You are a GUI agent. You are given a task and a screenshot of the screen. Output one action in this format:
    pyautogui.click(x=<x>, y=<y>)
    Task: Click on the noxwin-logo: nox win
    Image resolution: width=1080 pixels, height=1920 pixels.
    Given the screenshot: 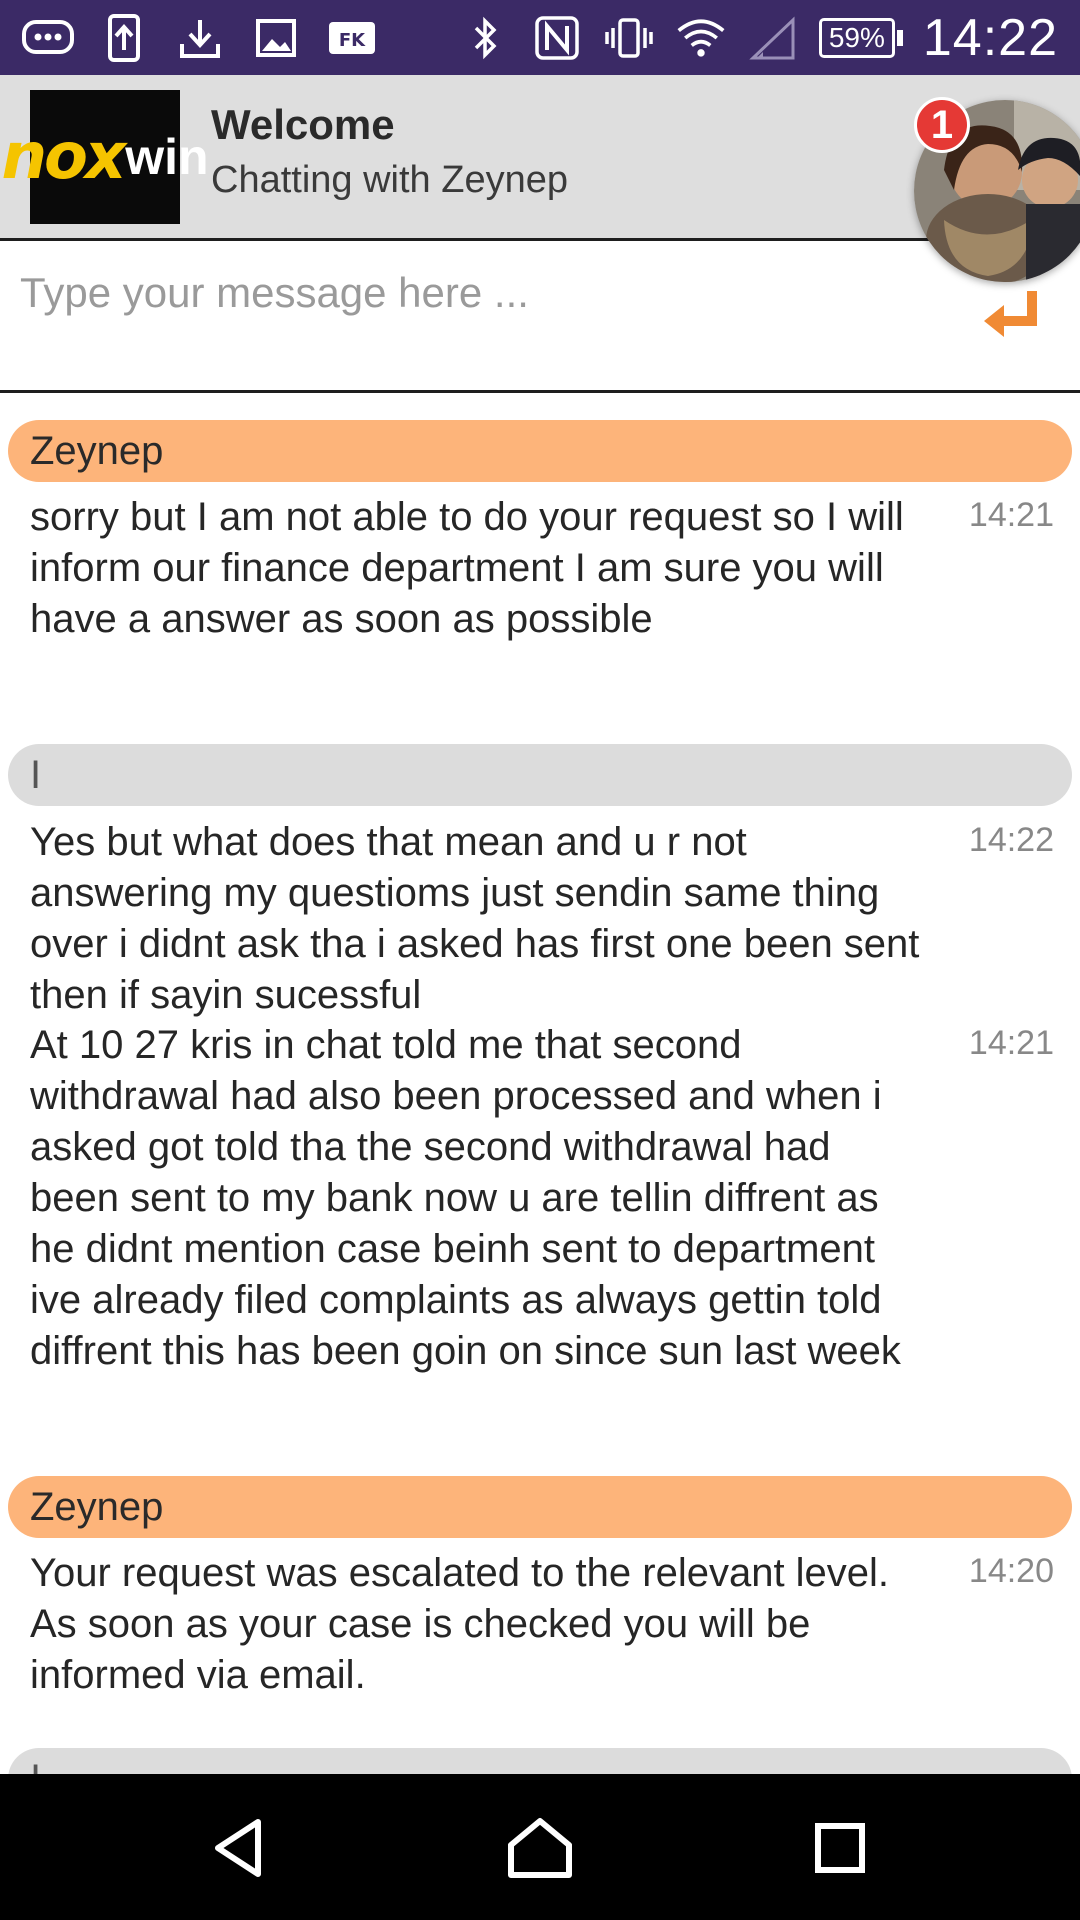 What is the action you would take?
    pyautogui.click(x=105, y=157)
    